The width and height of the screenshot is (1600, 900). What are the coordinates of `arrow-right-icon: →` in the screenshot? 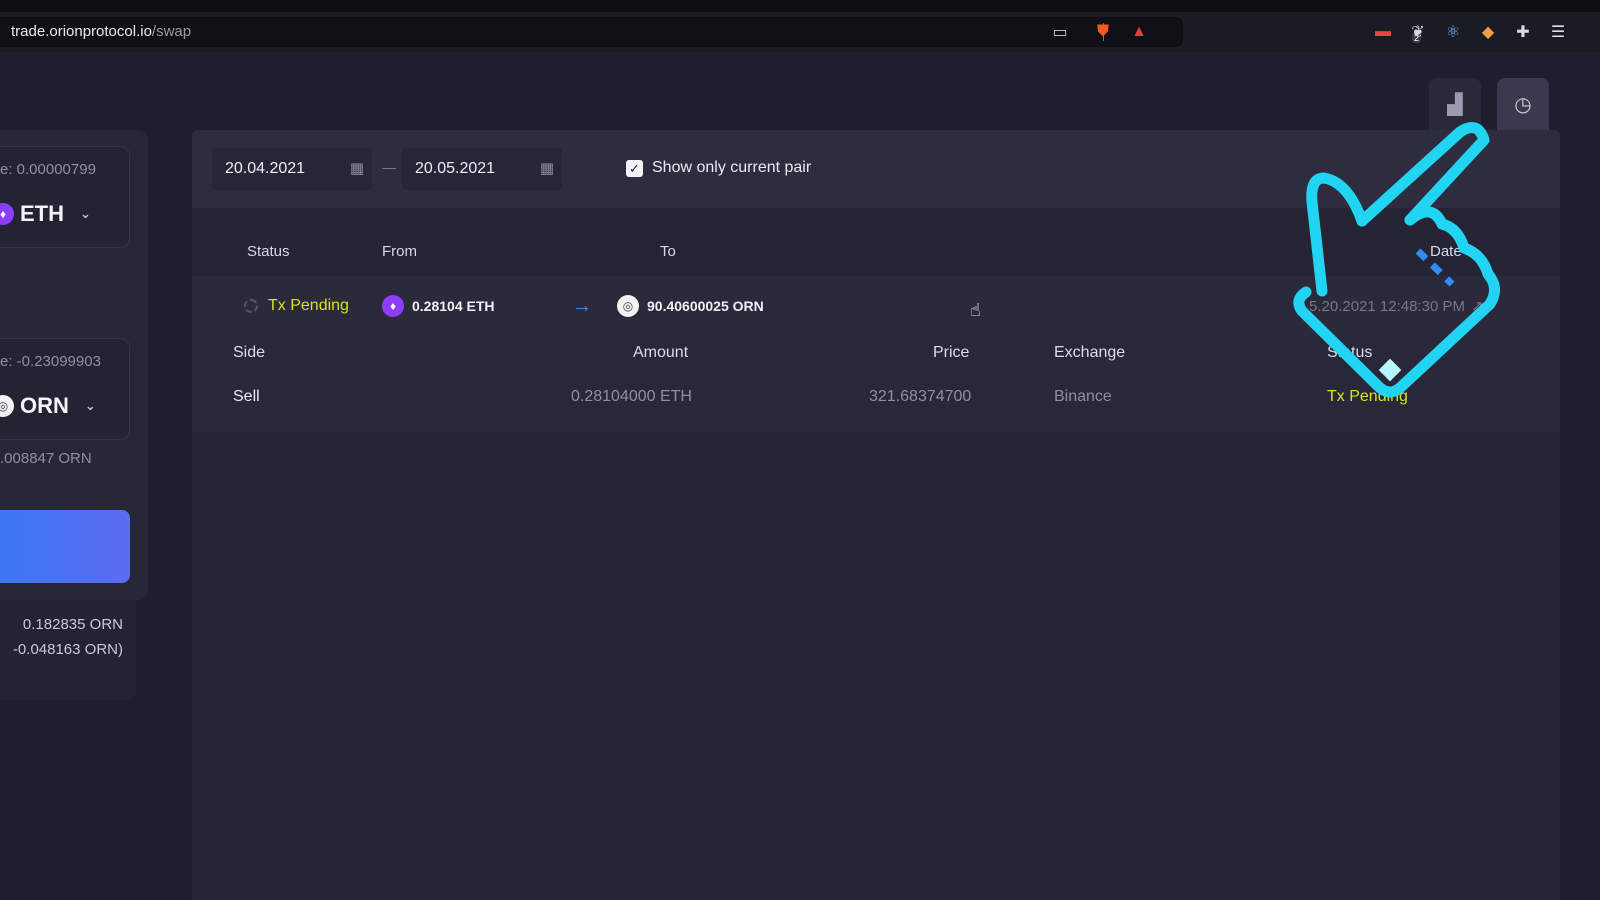 It's located at (582, 305).